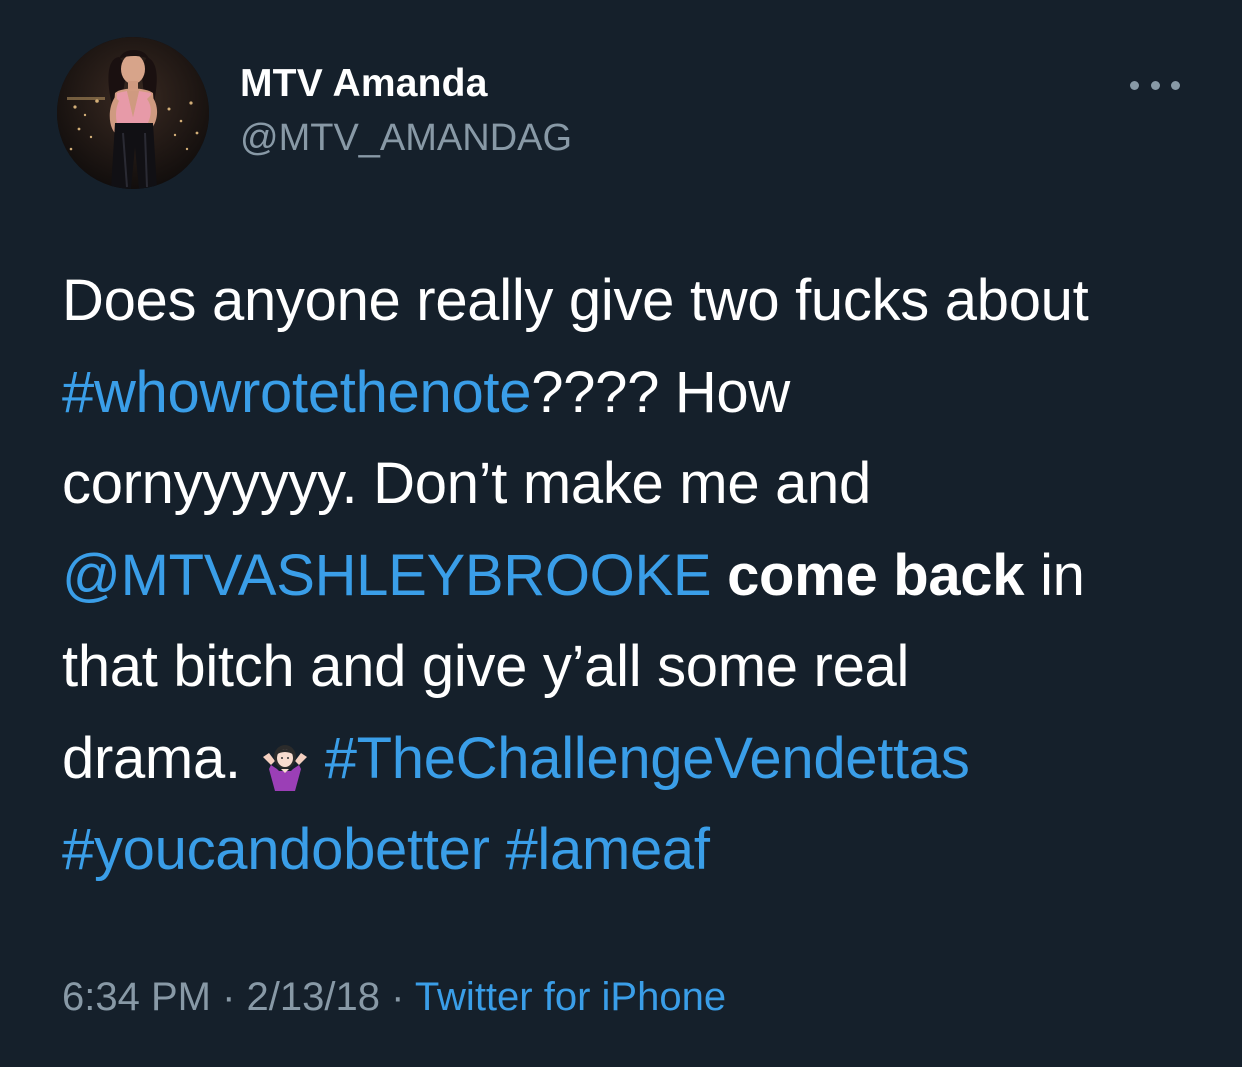 The width and height of the screenshot is (1242, 1067). Describe the element at coordinates (466, 483) in the screenshot. I see `tweet-text-segment: cornyyyyyy. Don’t make me and` at that location.